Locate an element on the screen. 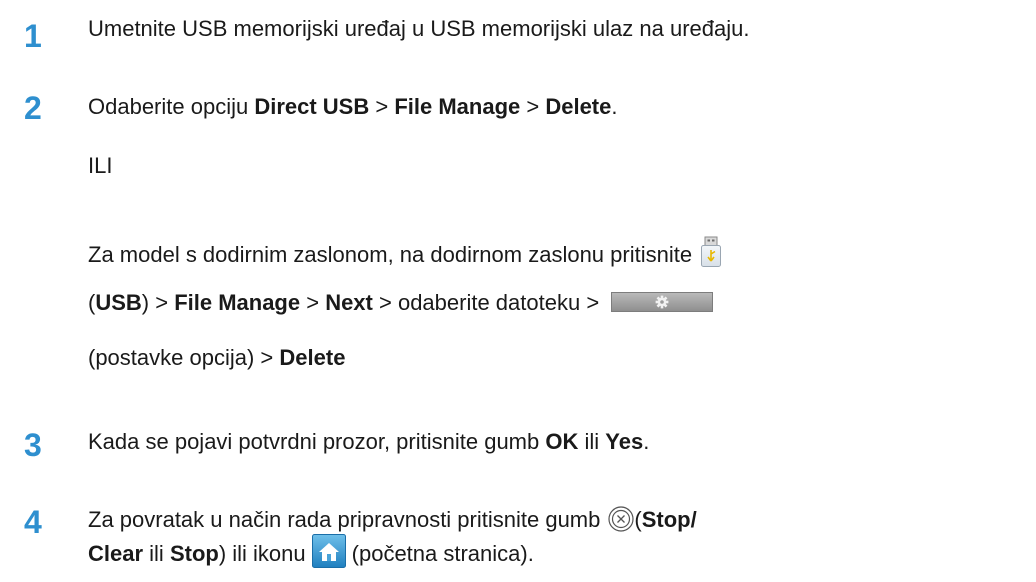  menu-delete: Delete is located at coordinates (578, 106).